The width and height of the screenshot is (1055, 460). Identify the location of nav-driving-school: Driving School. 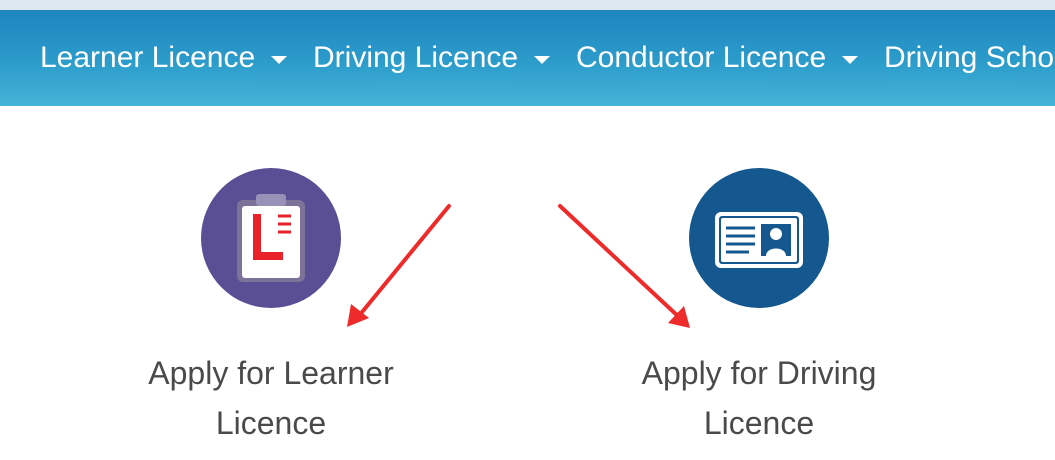
(969, 58).